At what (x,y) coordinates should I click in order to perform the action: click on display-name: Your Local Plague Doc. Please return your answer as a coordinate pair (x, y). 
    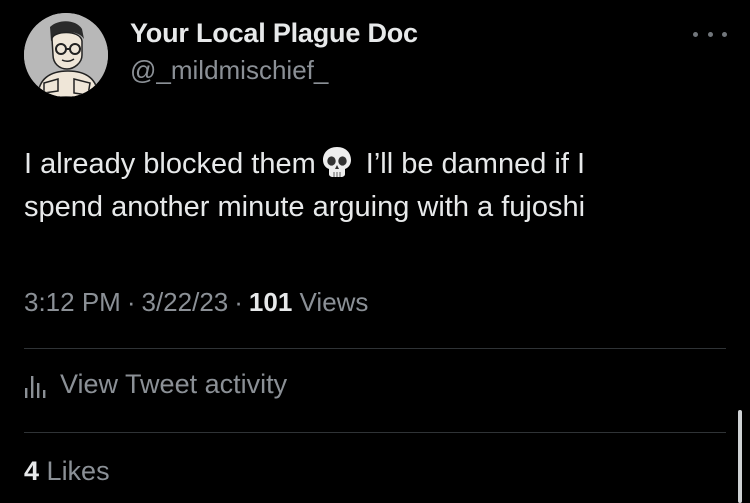
    Looking at the image, I should click on (274, 33).